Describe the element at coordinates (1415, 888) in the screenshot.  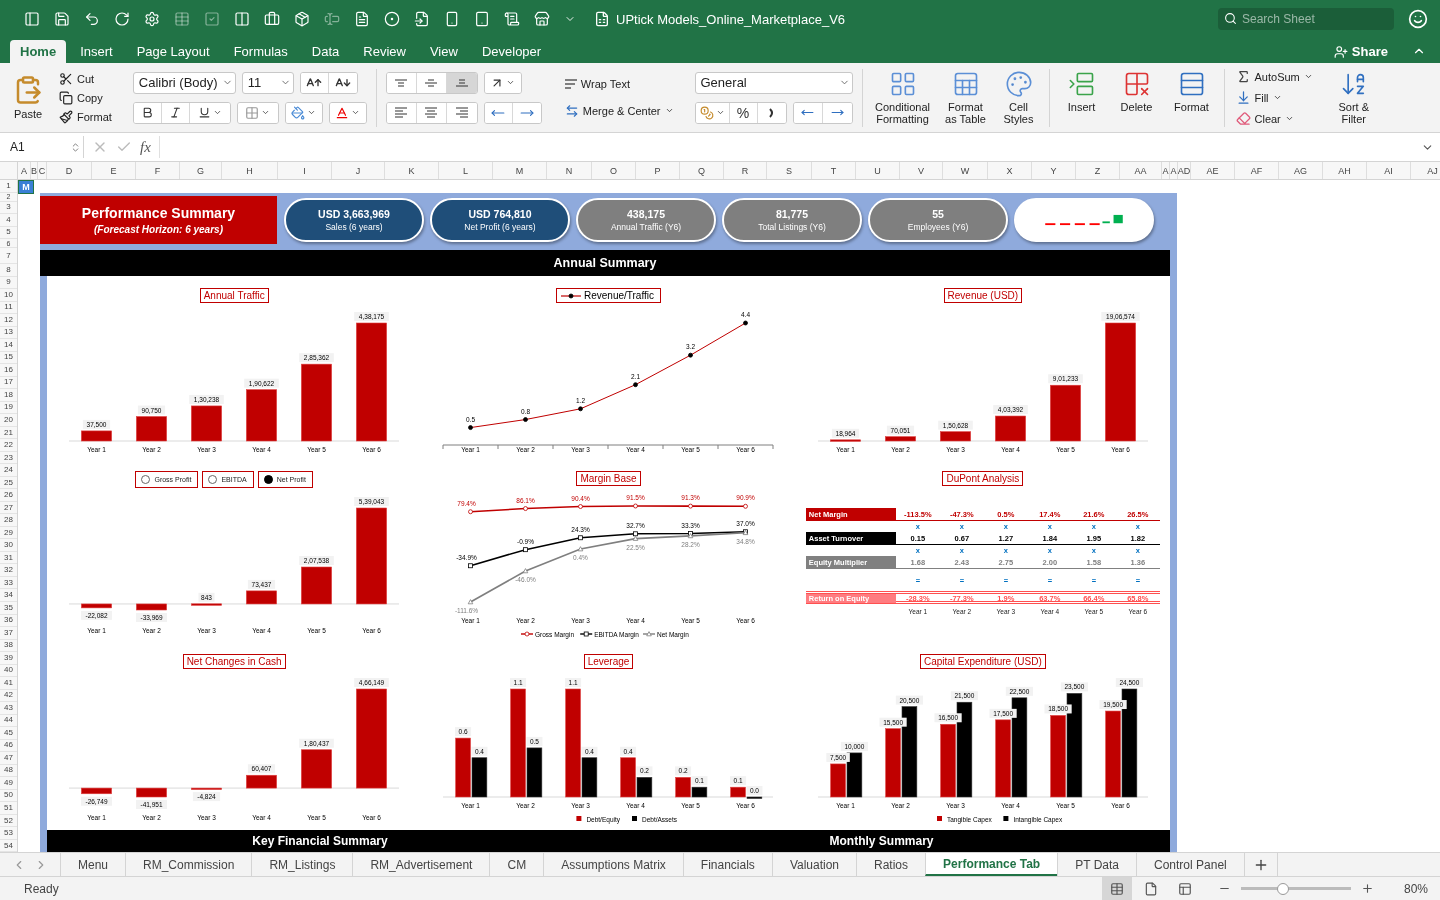
I see `zoom-level: 80%` at that location.